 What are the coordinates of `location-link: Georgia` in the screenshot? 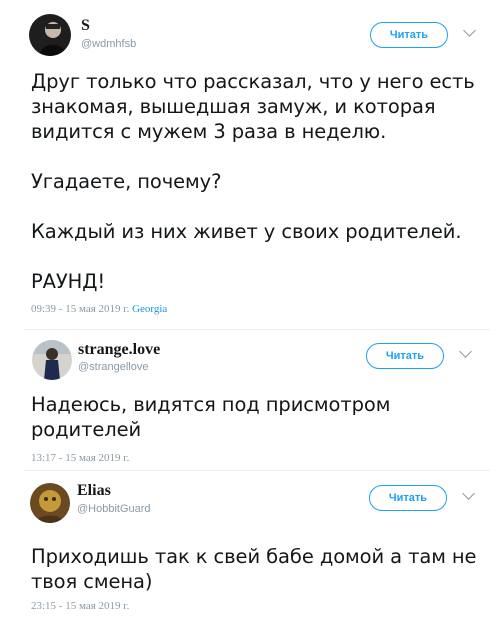 It's located at (149, 309).